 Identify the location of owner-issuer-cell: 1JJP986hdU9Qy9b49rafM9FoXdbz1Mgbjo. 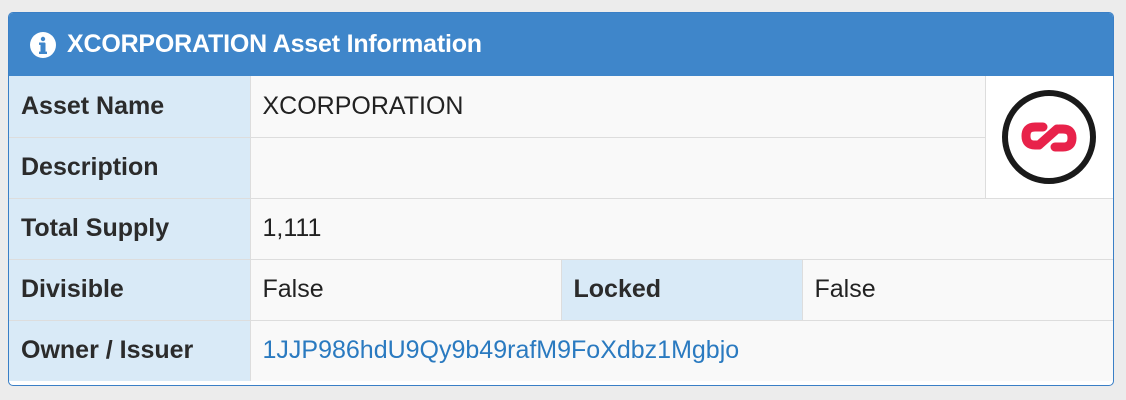
(681, 350).